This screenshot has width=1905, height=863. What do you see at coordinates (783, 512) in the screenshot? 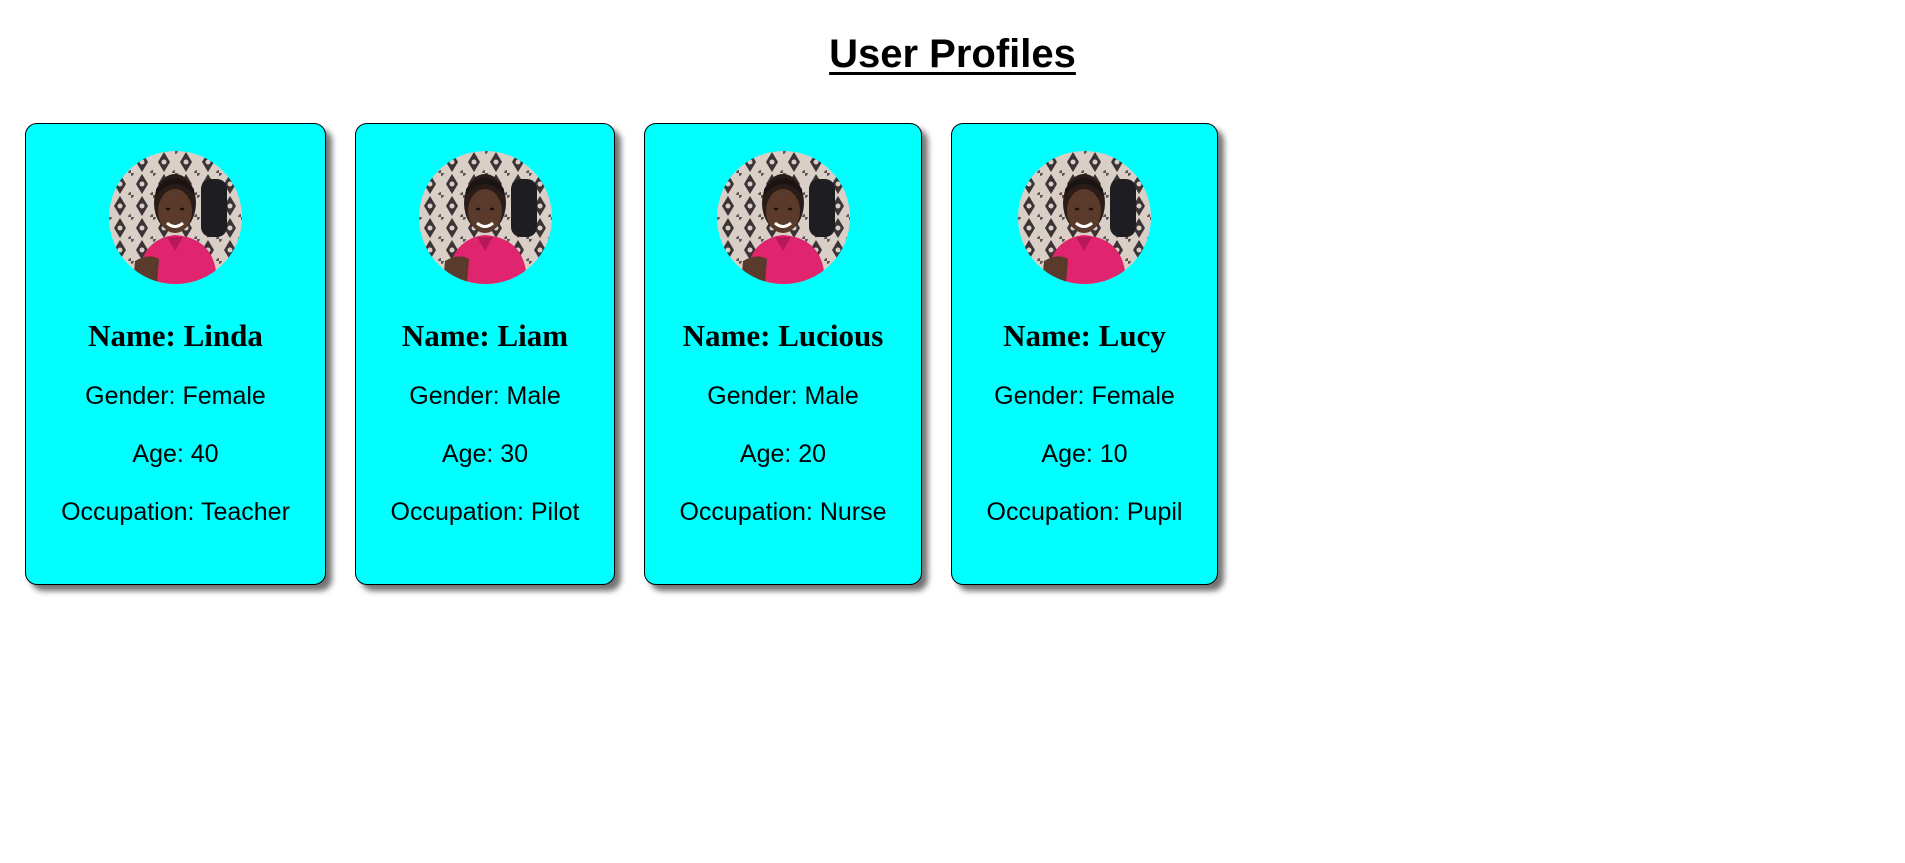
I see `profile-occupation: Occupation: Nurse` at bounding box center [783, 512].